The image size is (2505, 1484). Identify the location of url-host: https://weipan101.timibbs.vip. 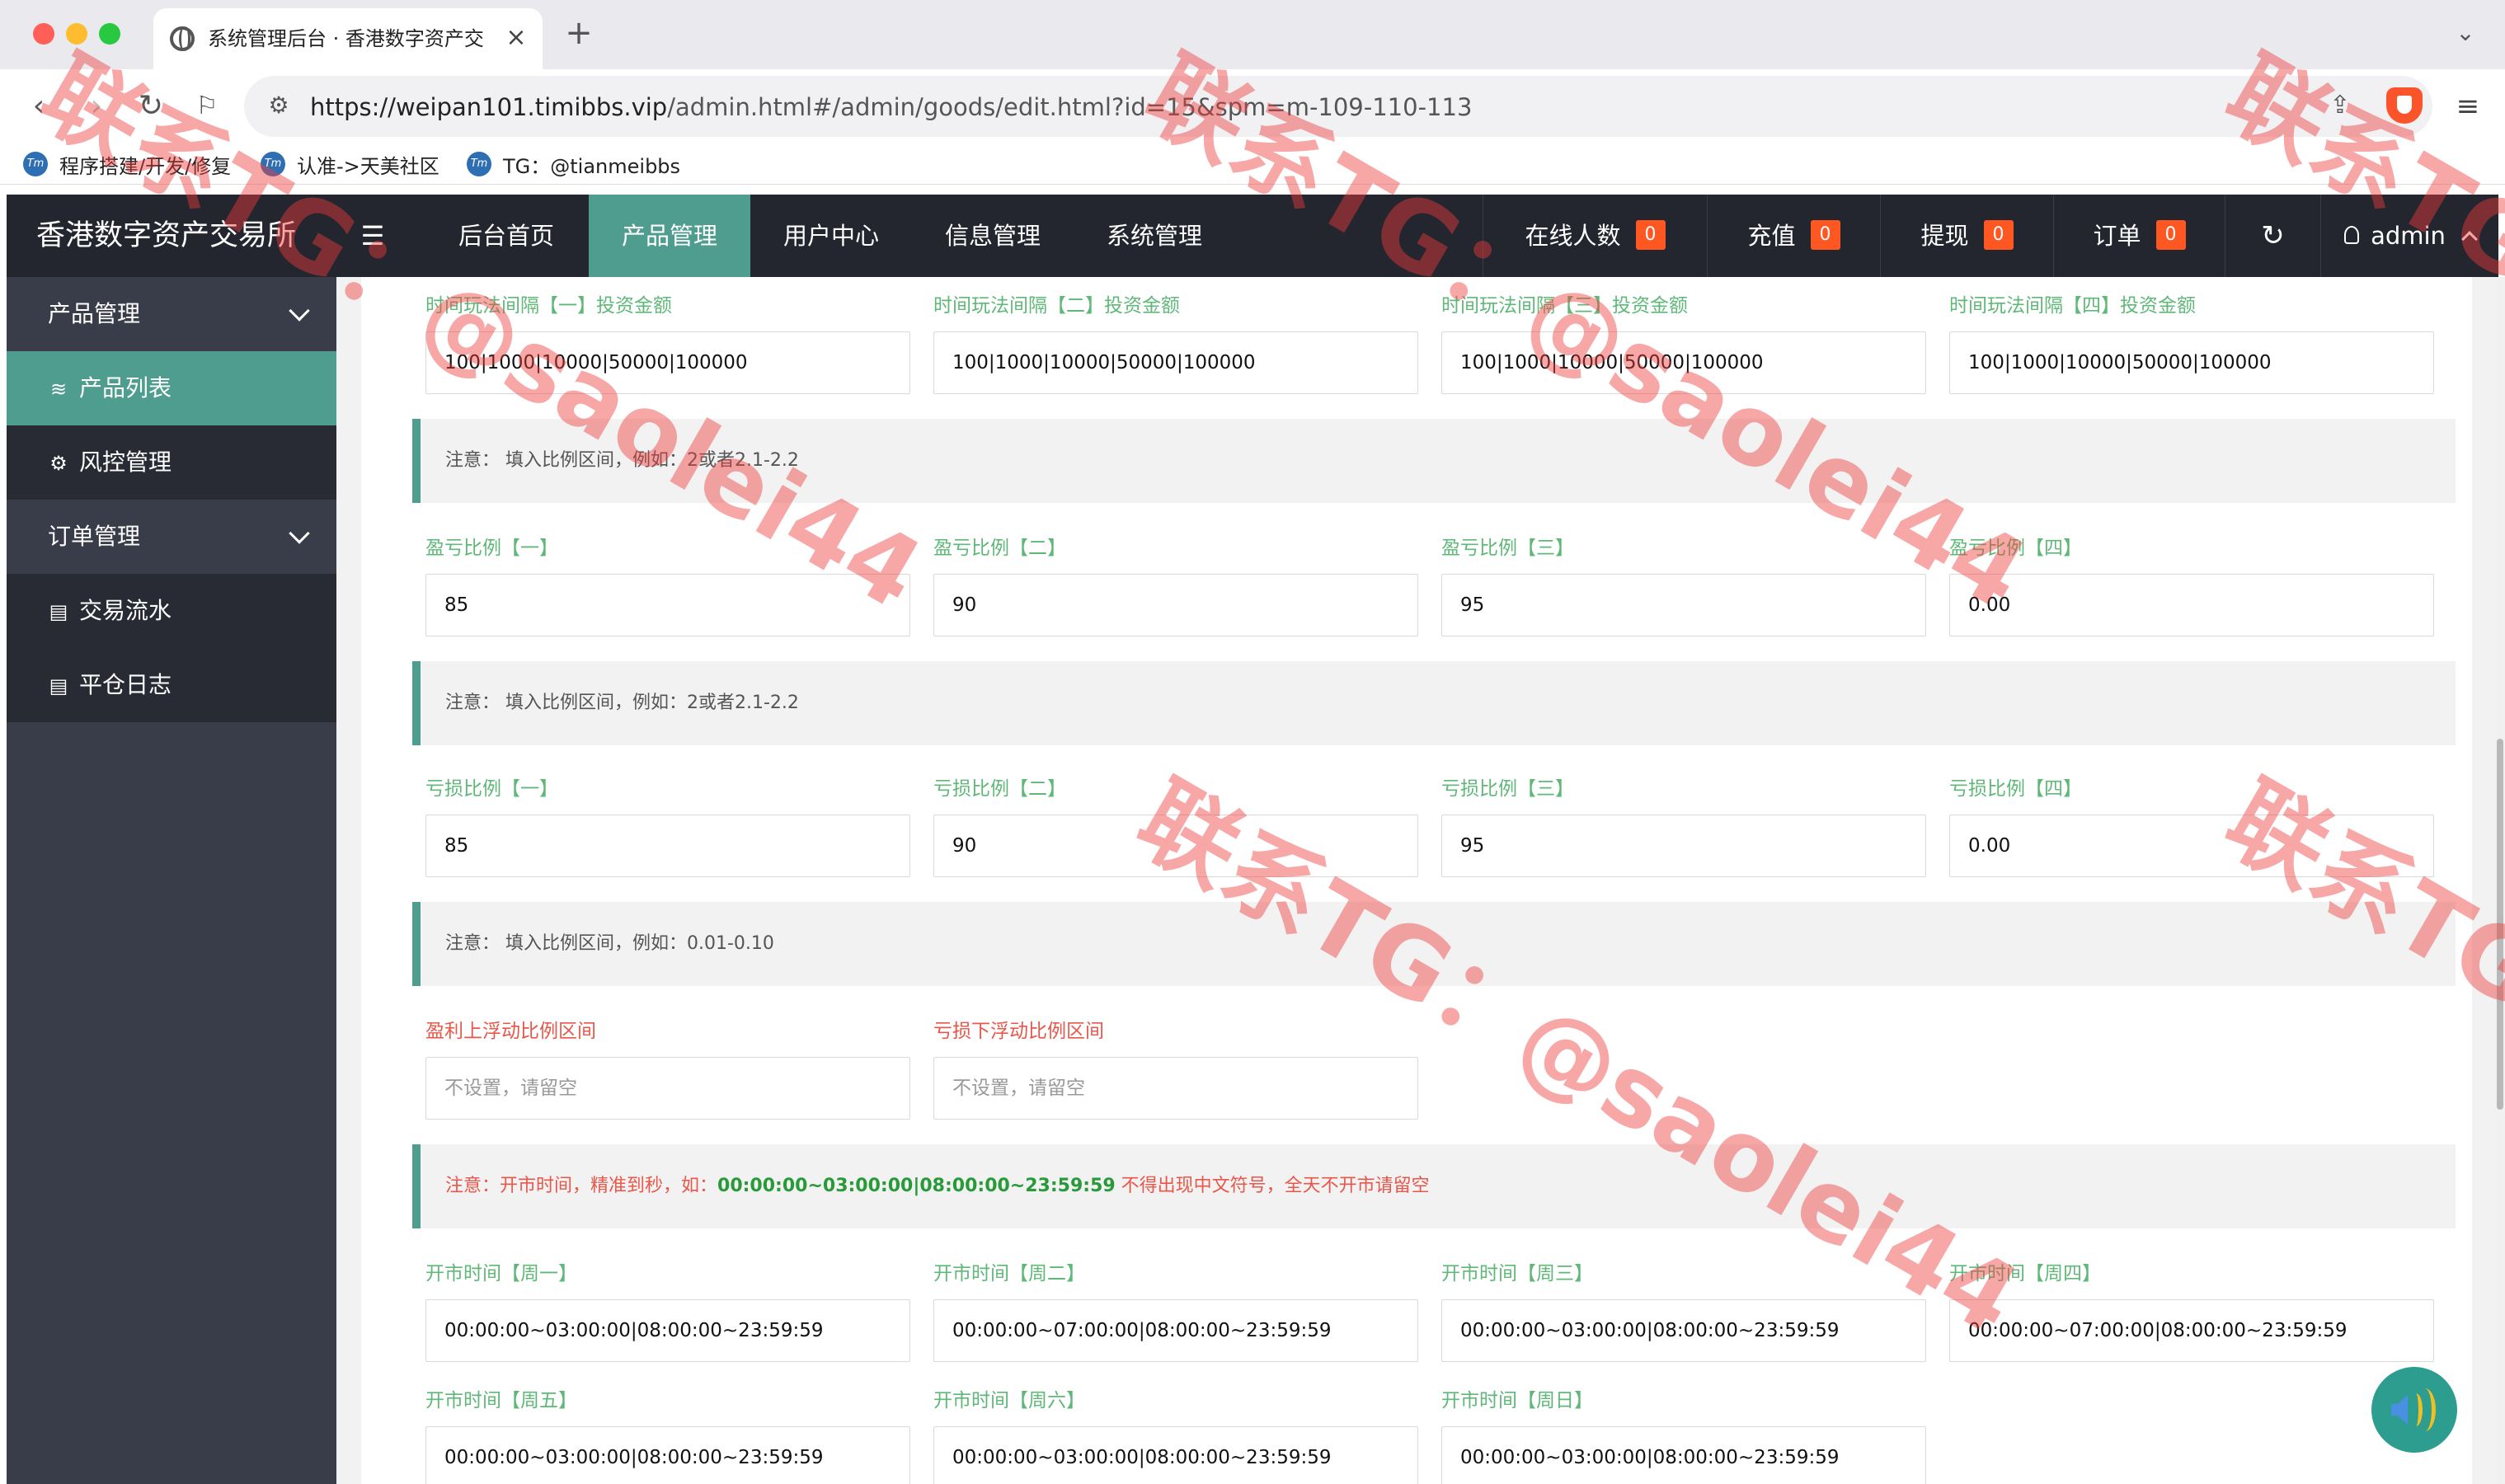
(489, 107).